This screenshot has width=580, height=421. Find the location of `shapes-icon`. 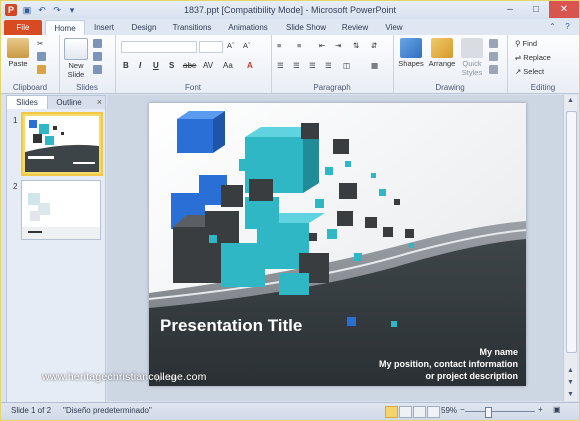

shapes-icon is located at coordinates (411, 48).